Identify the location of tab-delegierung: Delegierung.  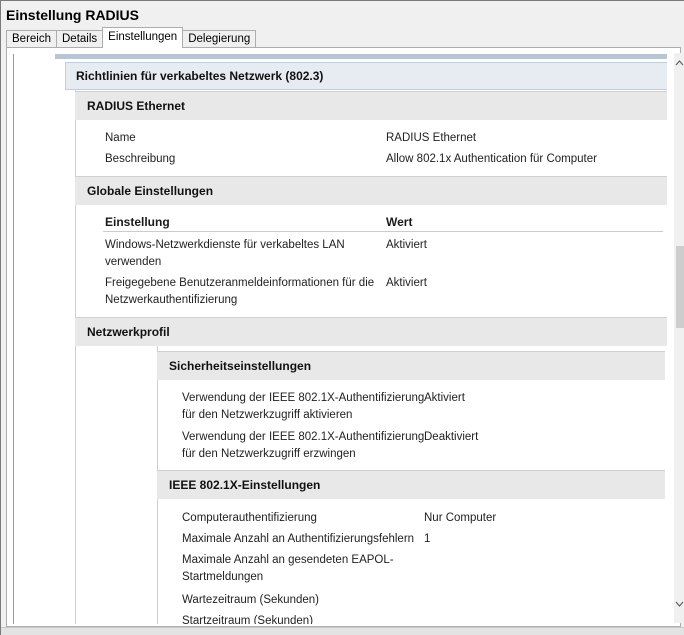
(219, 39).